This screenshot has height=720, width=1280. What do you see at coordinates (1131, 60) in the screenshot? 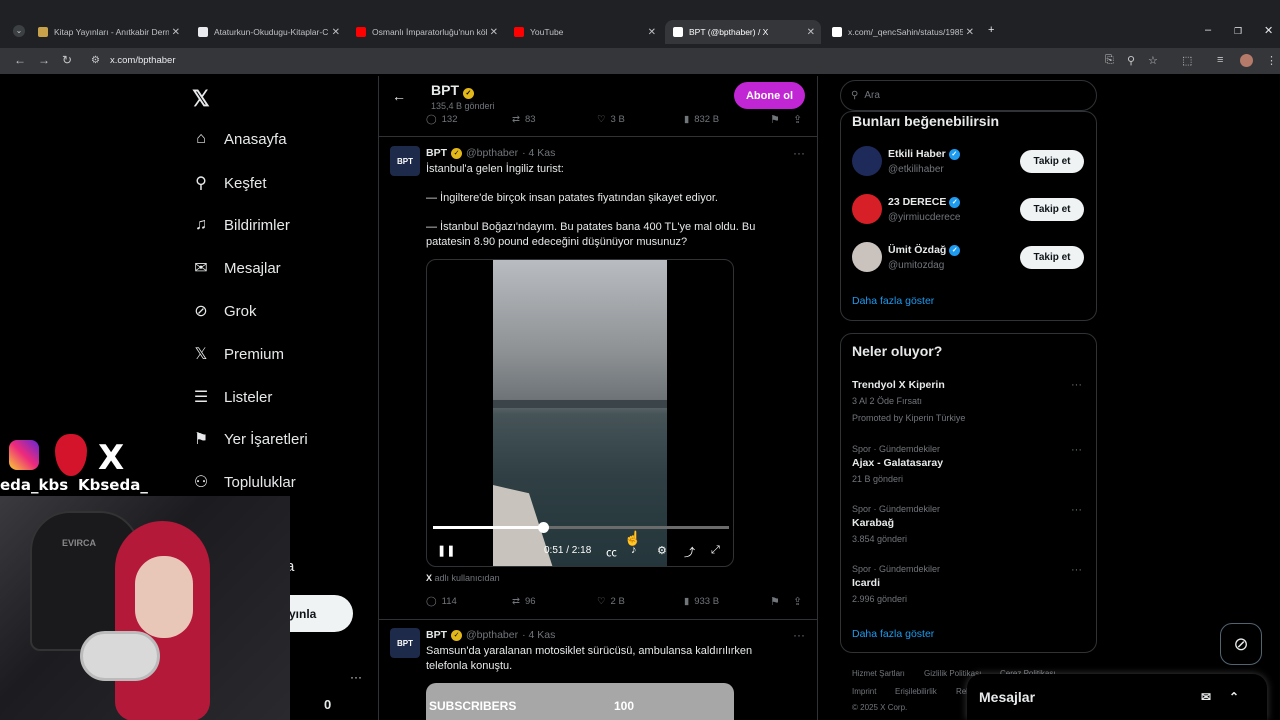
I see `zoom-icon: ⚲` at bounding box center [1131, 60].